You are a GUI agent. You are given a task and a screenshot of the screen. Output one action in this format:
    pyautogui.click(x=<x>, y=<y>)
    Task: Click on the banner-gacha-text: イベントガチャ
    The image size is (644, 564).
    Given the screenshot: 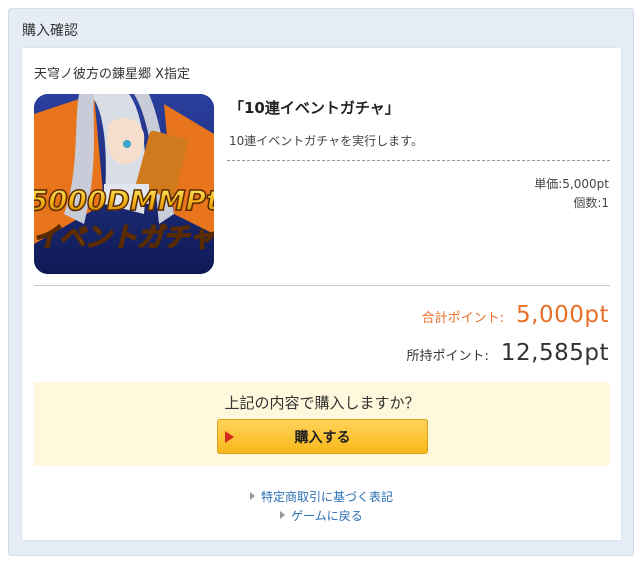 What is the action you would take?
    pyautogui.click(x=124, y=238)
    